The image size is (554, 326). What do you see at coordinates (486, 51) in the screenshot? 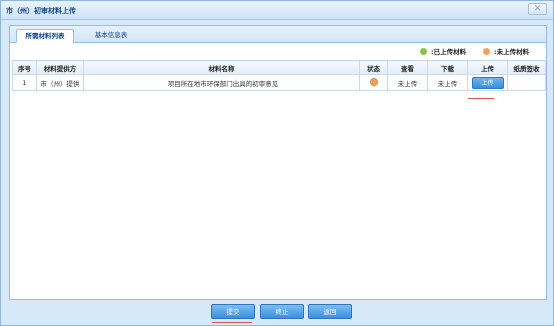
I see `orange-dot-icon` at bounding box center [486, 51].